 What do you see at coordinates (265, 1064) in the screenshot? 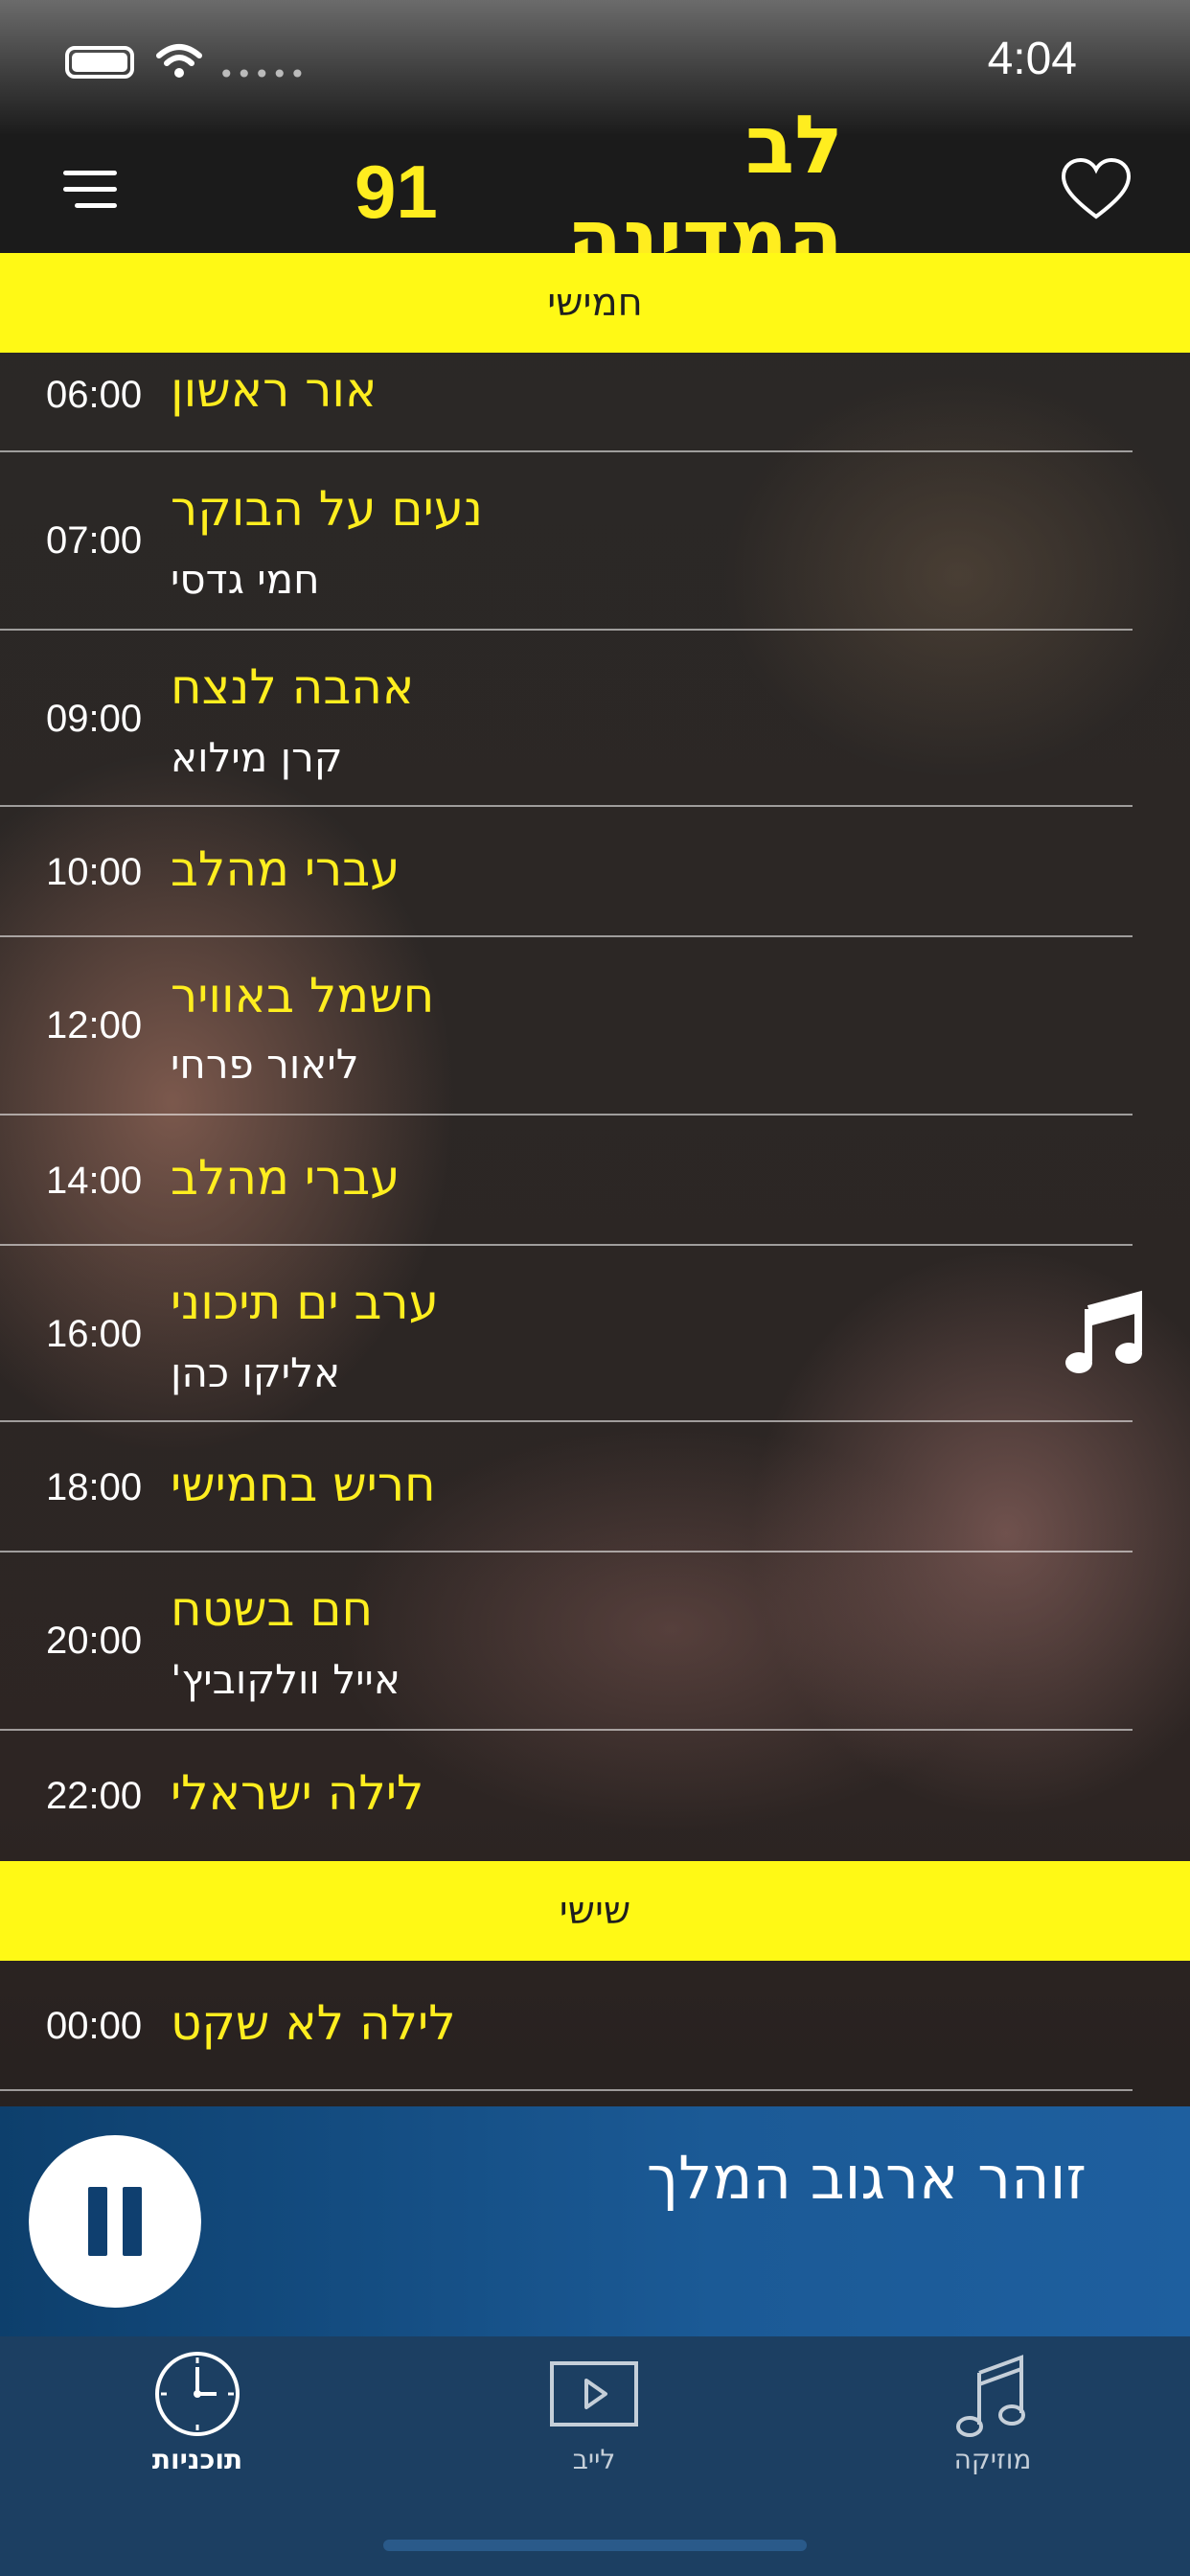
I see `show-host: ליאור פרחי` at bounding box center [265, 1064].